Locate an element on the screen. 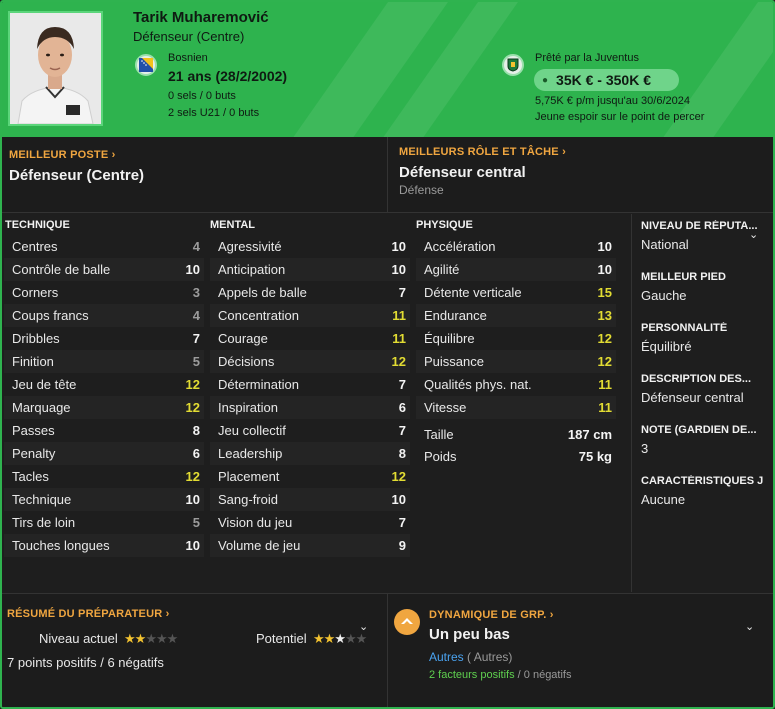 The width and height of the screenshot is (775, 709). mental-attribute-row: Courage 11 is located at coordinates (310, 338).